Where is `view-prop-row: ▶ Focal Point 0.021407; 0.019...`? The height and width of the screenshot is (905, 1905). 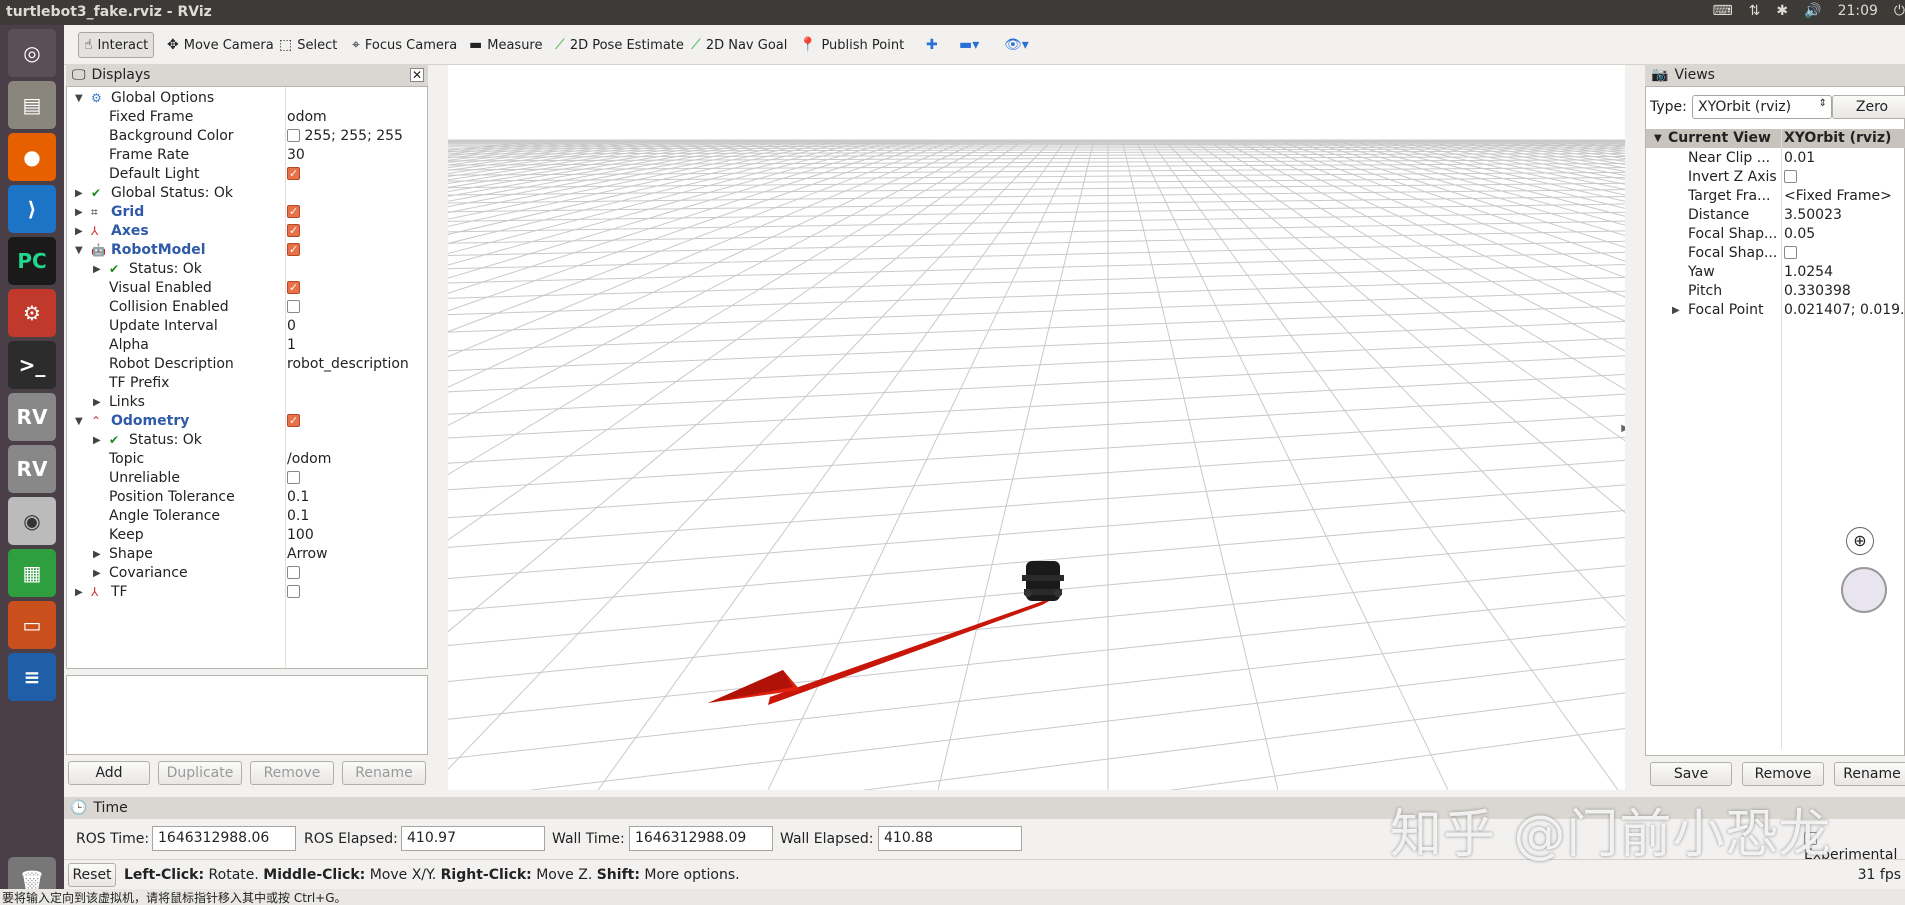
view-prop-row: ▶ Focal Point 0.021407; 0.019... is located at coordinates (1775, 310).